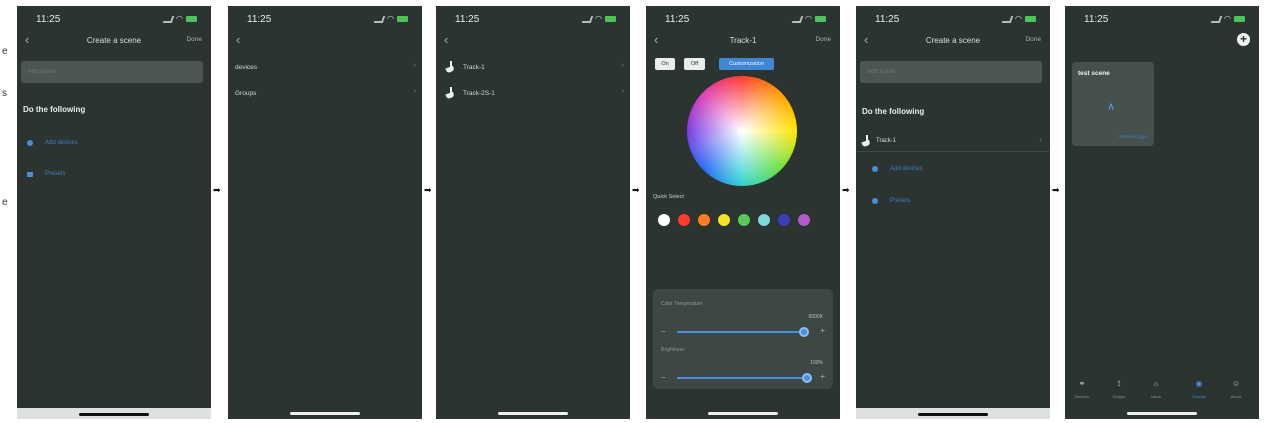 Image resolution: width=1264 pixels, height=423 pixels. What do you see at coordinates (1243, 39) in the screenshot?
I see `add-scene-button: +` at bounding box center [1243, 39].